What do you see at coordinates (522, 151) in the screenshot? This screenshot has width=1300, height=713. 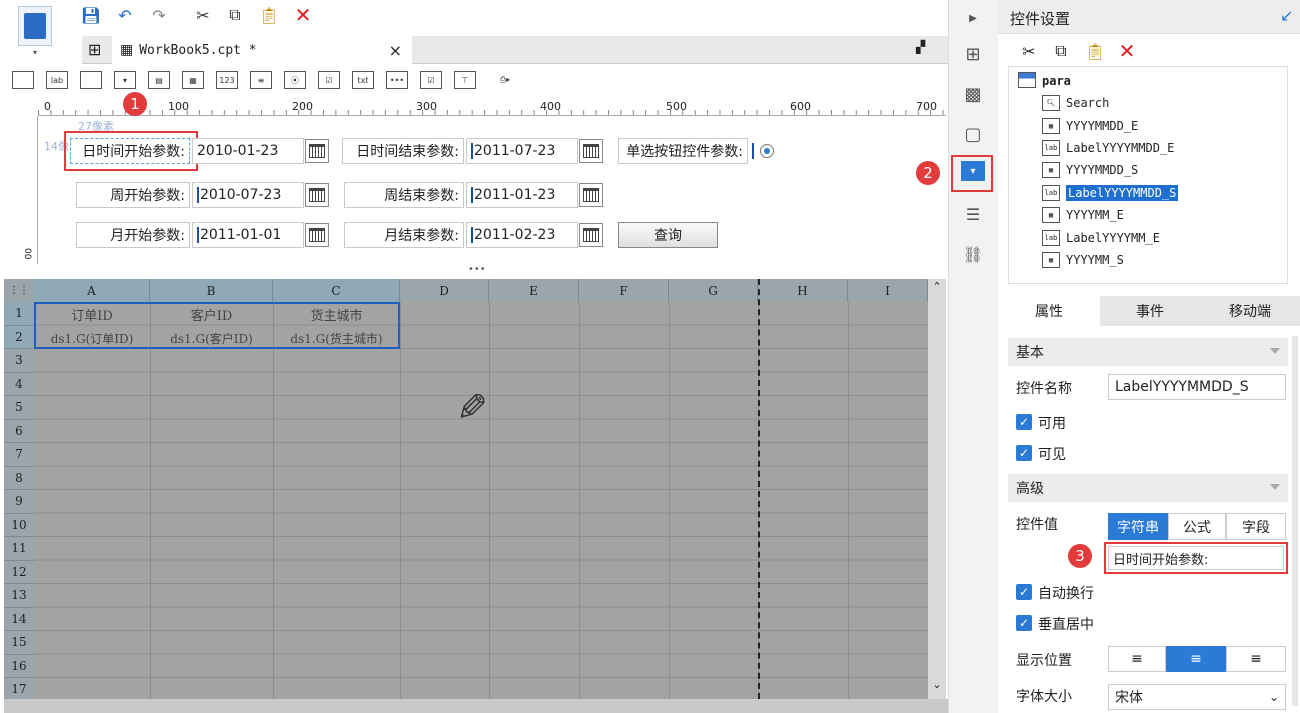 I see `day-end-date: 2011-07-23` at bounding box center [522, 151].